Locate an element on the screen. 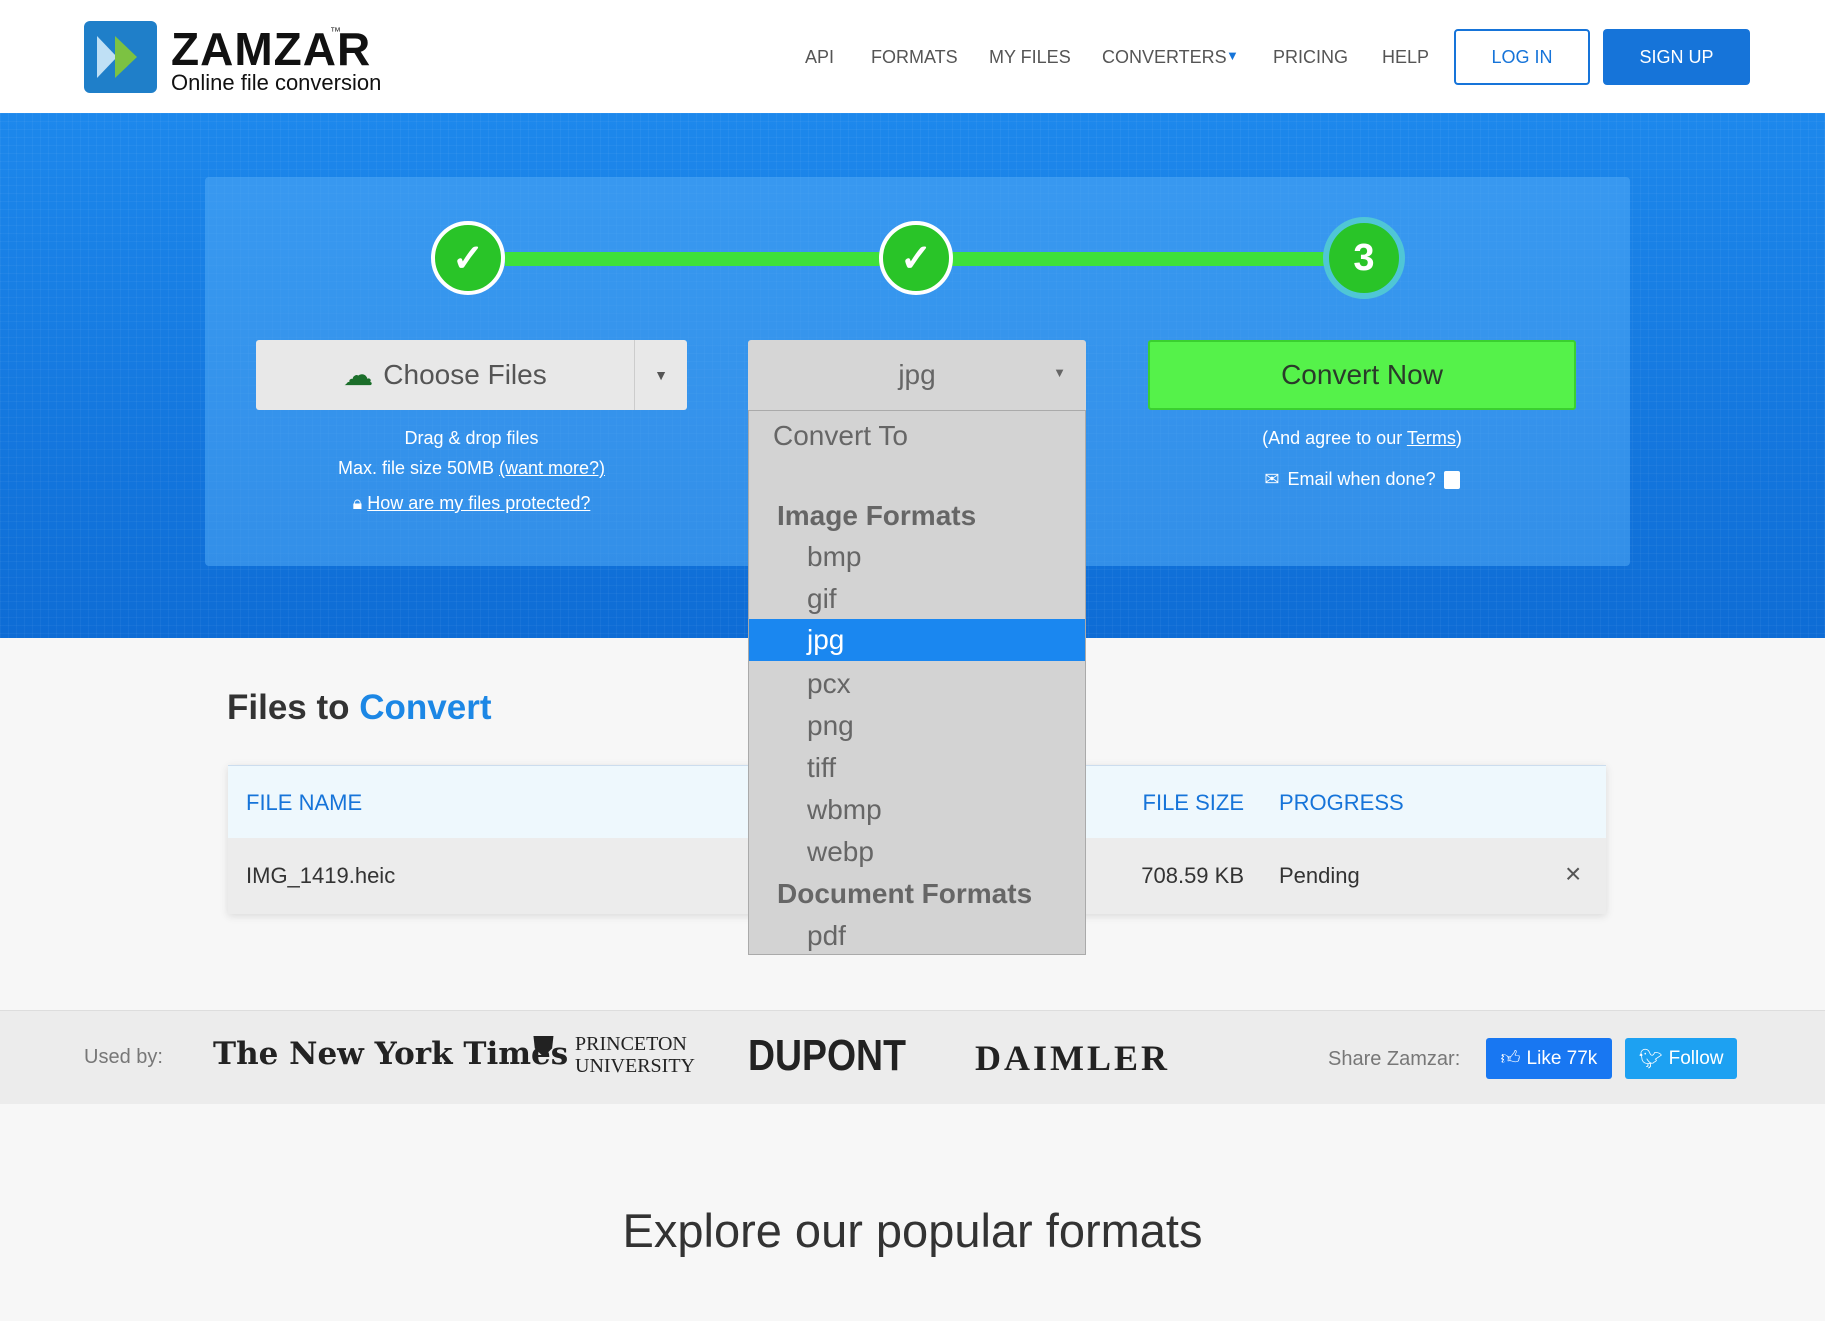 The width and height of the screenshot is (1825, 1321). files-title-a: Files to is located at coordinates (293, 707).